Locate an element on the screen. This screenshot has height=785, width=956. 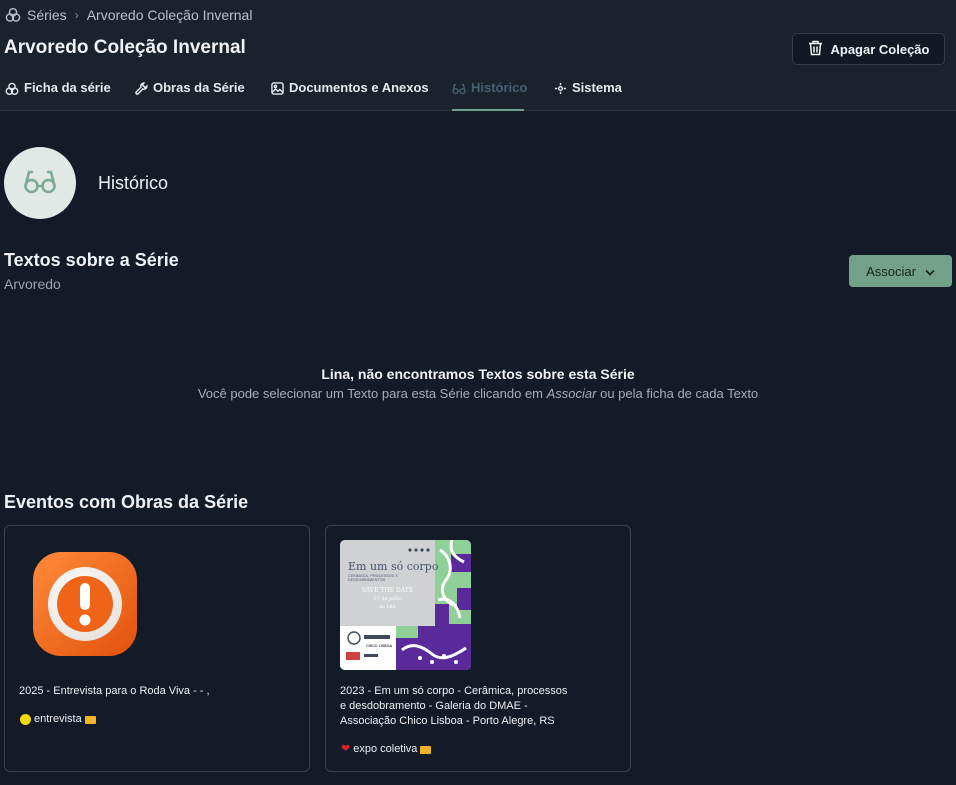
history-avatar is located at coordinates (40, 183).